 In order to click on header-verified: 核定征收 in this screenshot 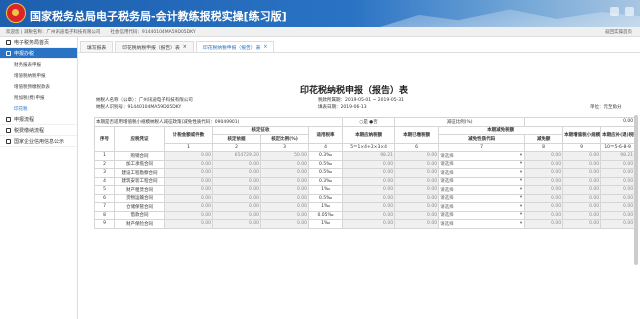, I will do `click(260, 130)`.